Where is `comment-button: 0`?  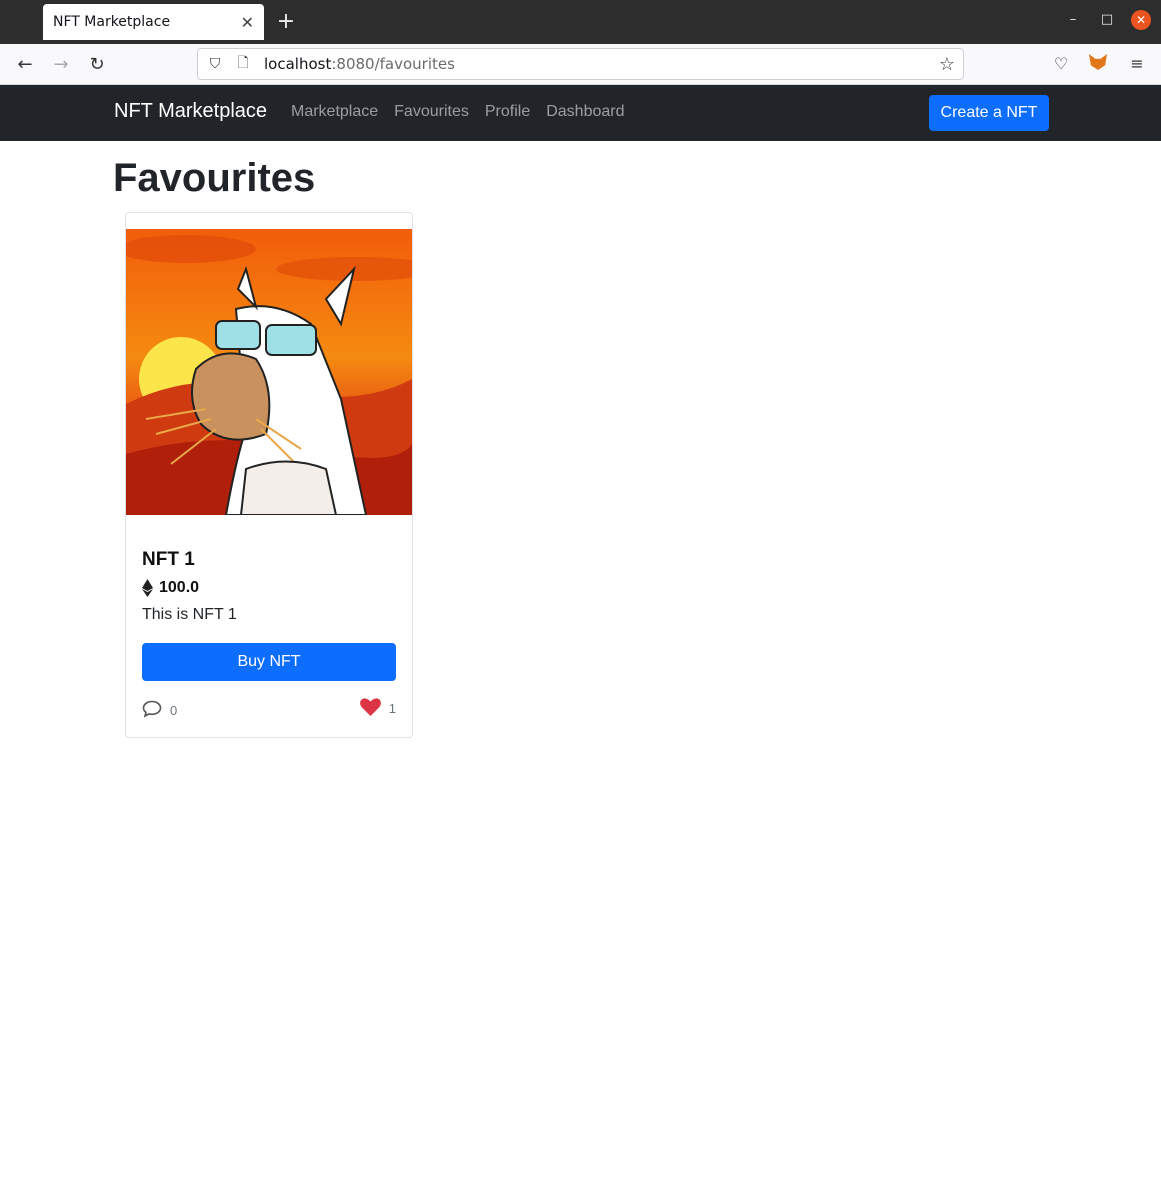
comment-button: 0 is located at coordinates (159, 708).